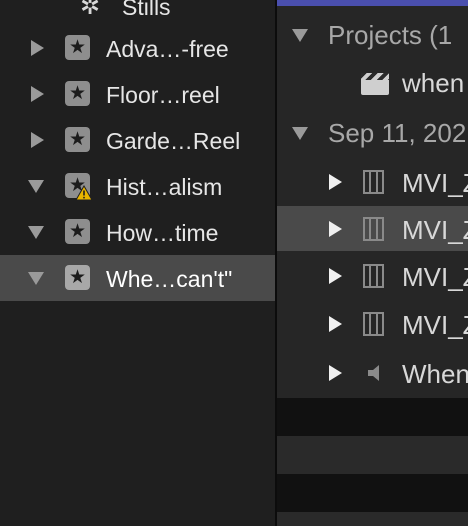 Image resolution: width=468 pixels, height=526 pixels. Describe the element at coordinates (169, 279) in the screenshot. I see `sidebar-item-label: Whe…can't"` at that location.